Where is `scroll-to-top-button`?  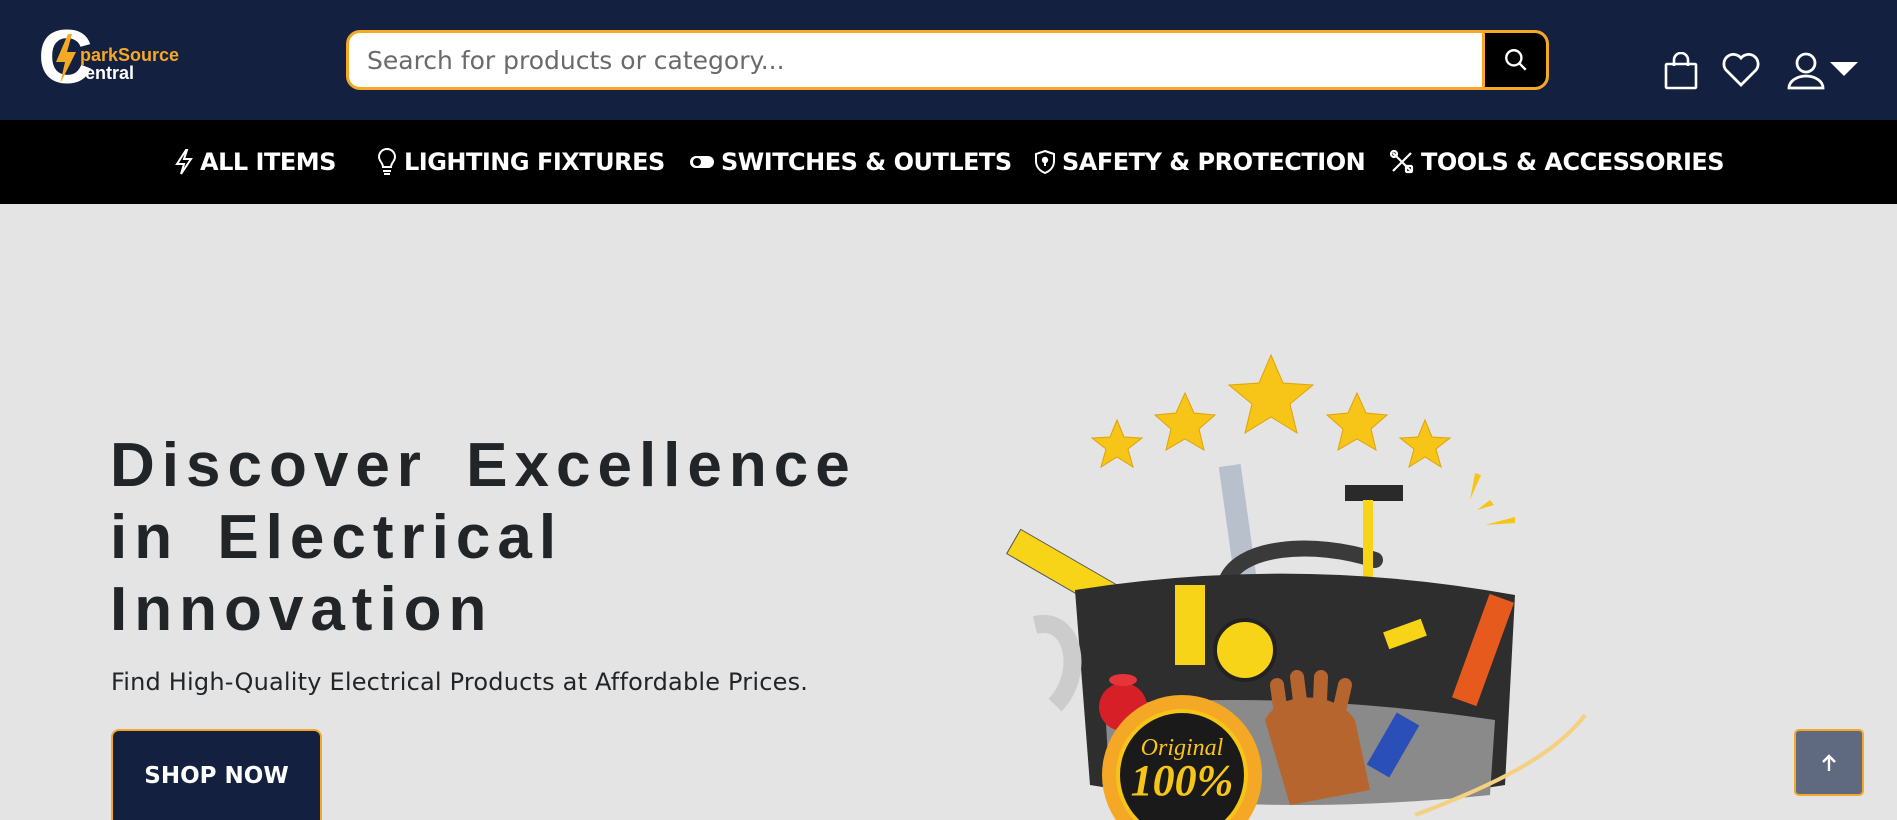 scroll-to-top-button is located at coordinates (1829, 762).